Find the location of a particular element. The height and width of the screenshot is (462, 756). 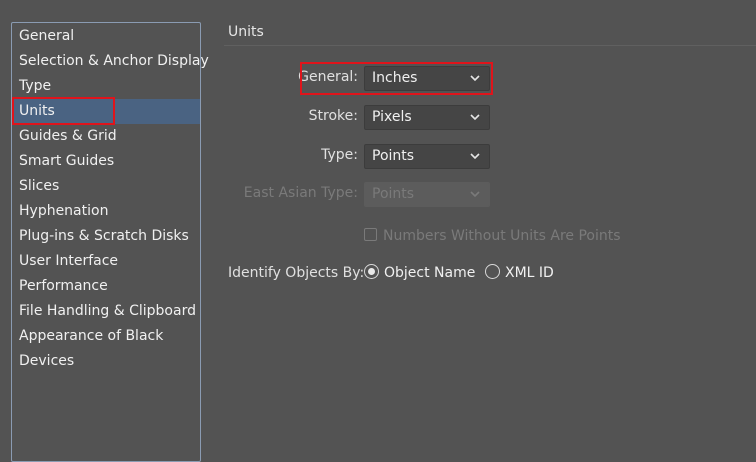

stroke-units-value: Pixels is located at coordinates (392, 117).